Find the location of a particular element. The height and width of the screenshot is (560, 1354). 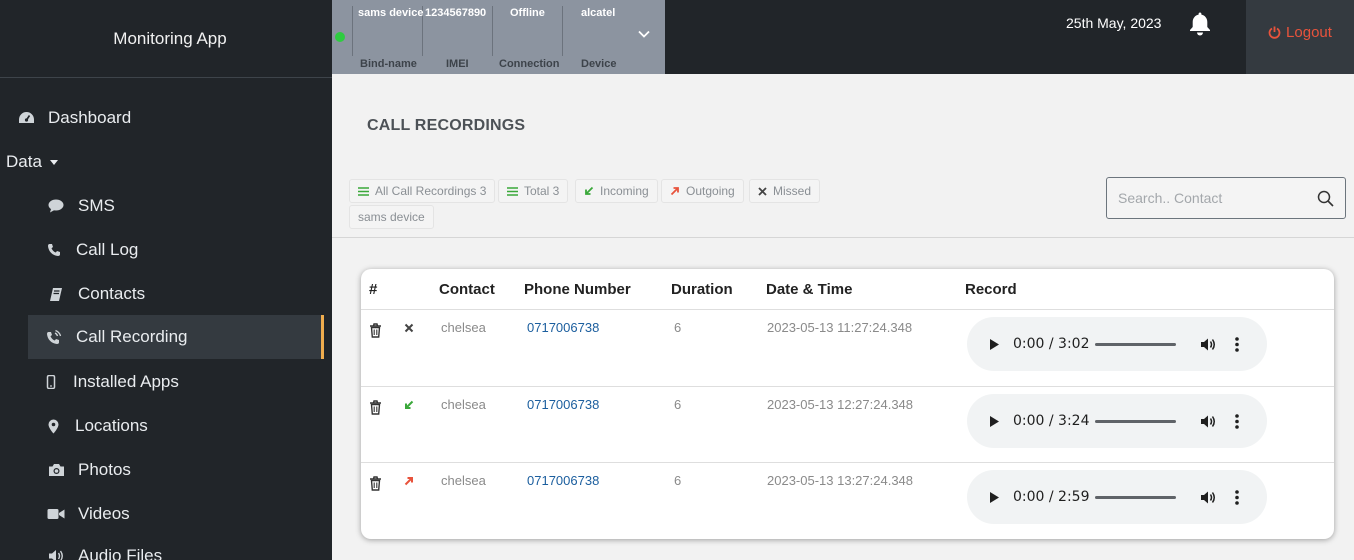

sidebar-item-sms: SMS is located at coordinates (80, 206).